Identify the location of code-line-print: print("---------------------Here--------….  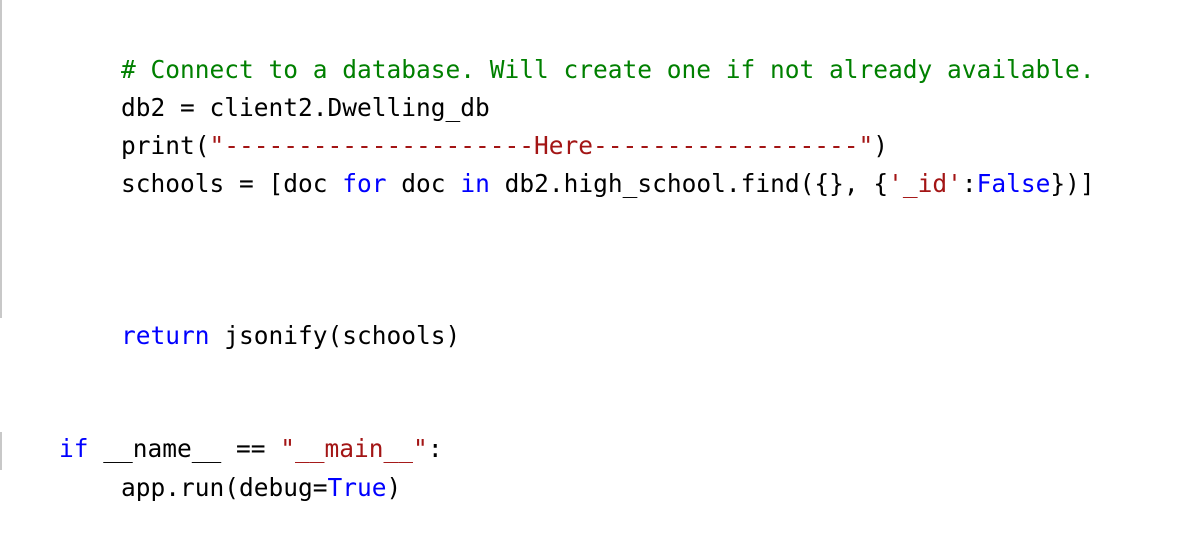
(475, 124).